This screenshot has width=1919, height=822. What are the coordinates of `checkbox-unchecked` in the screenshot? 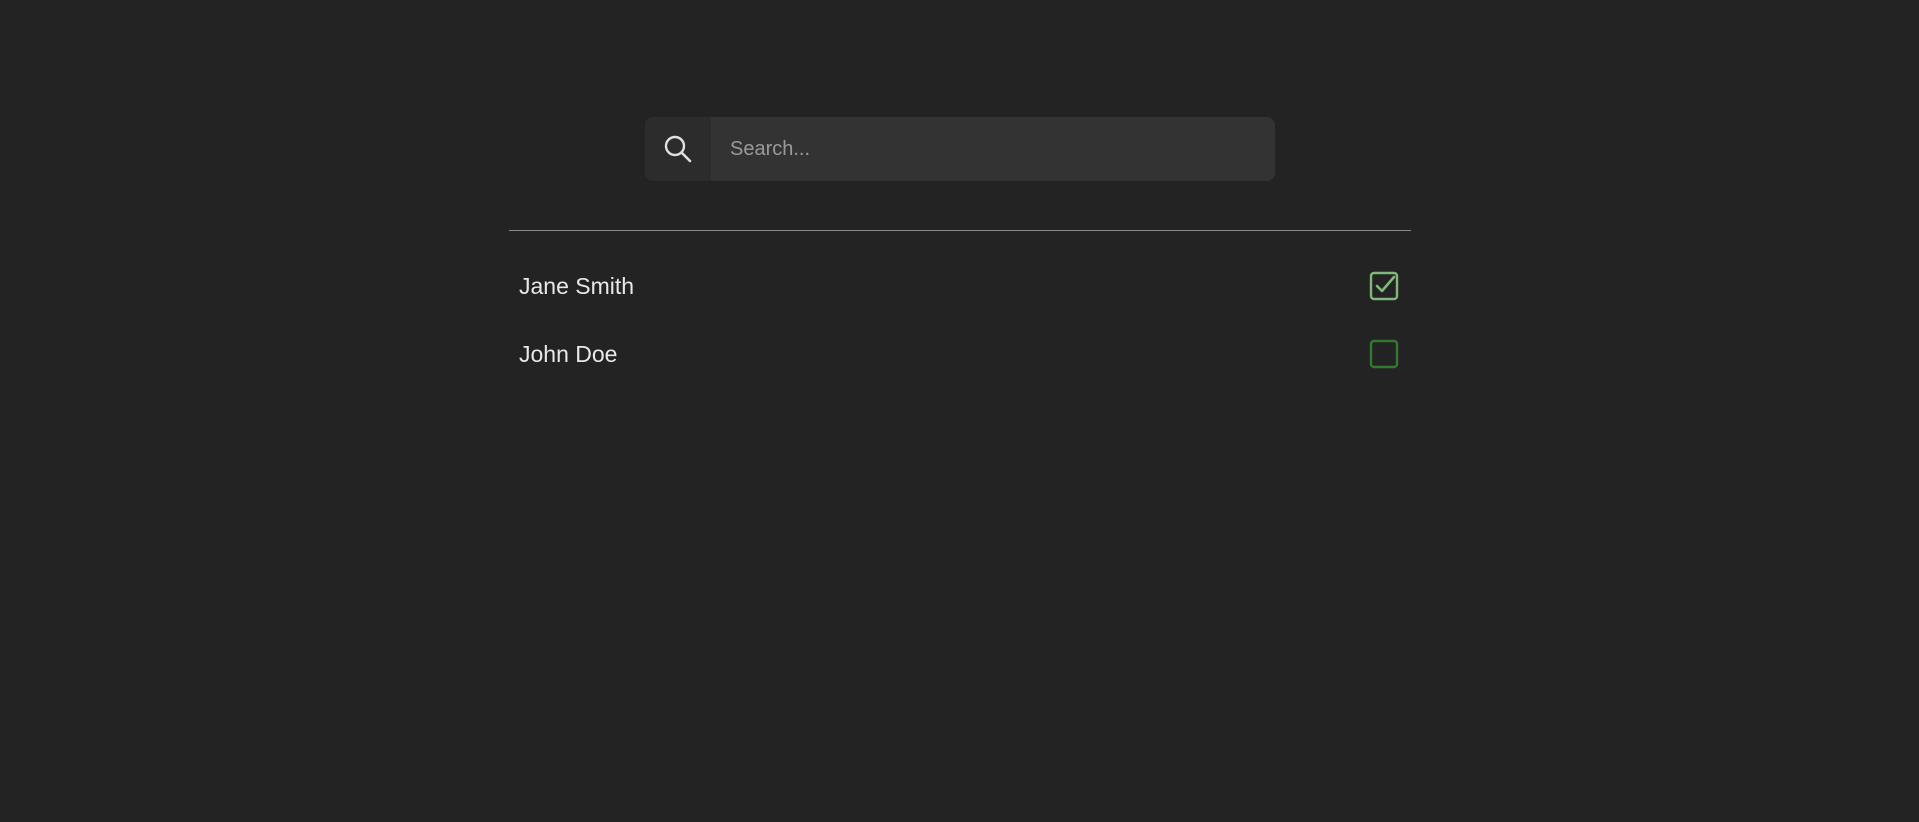 It's located at (1384, 354).